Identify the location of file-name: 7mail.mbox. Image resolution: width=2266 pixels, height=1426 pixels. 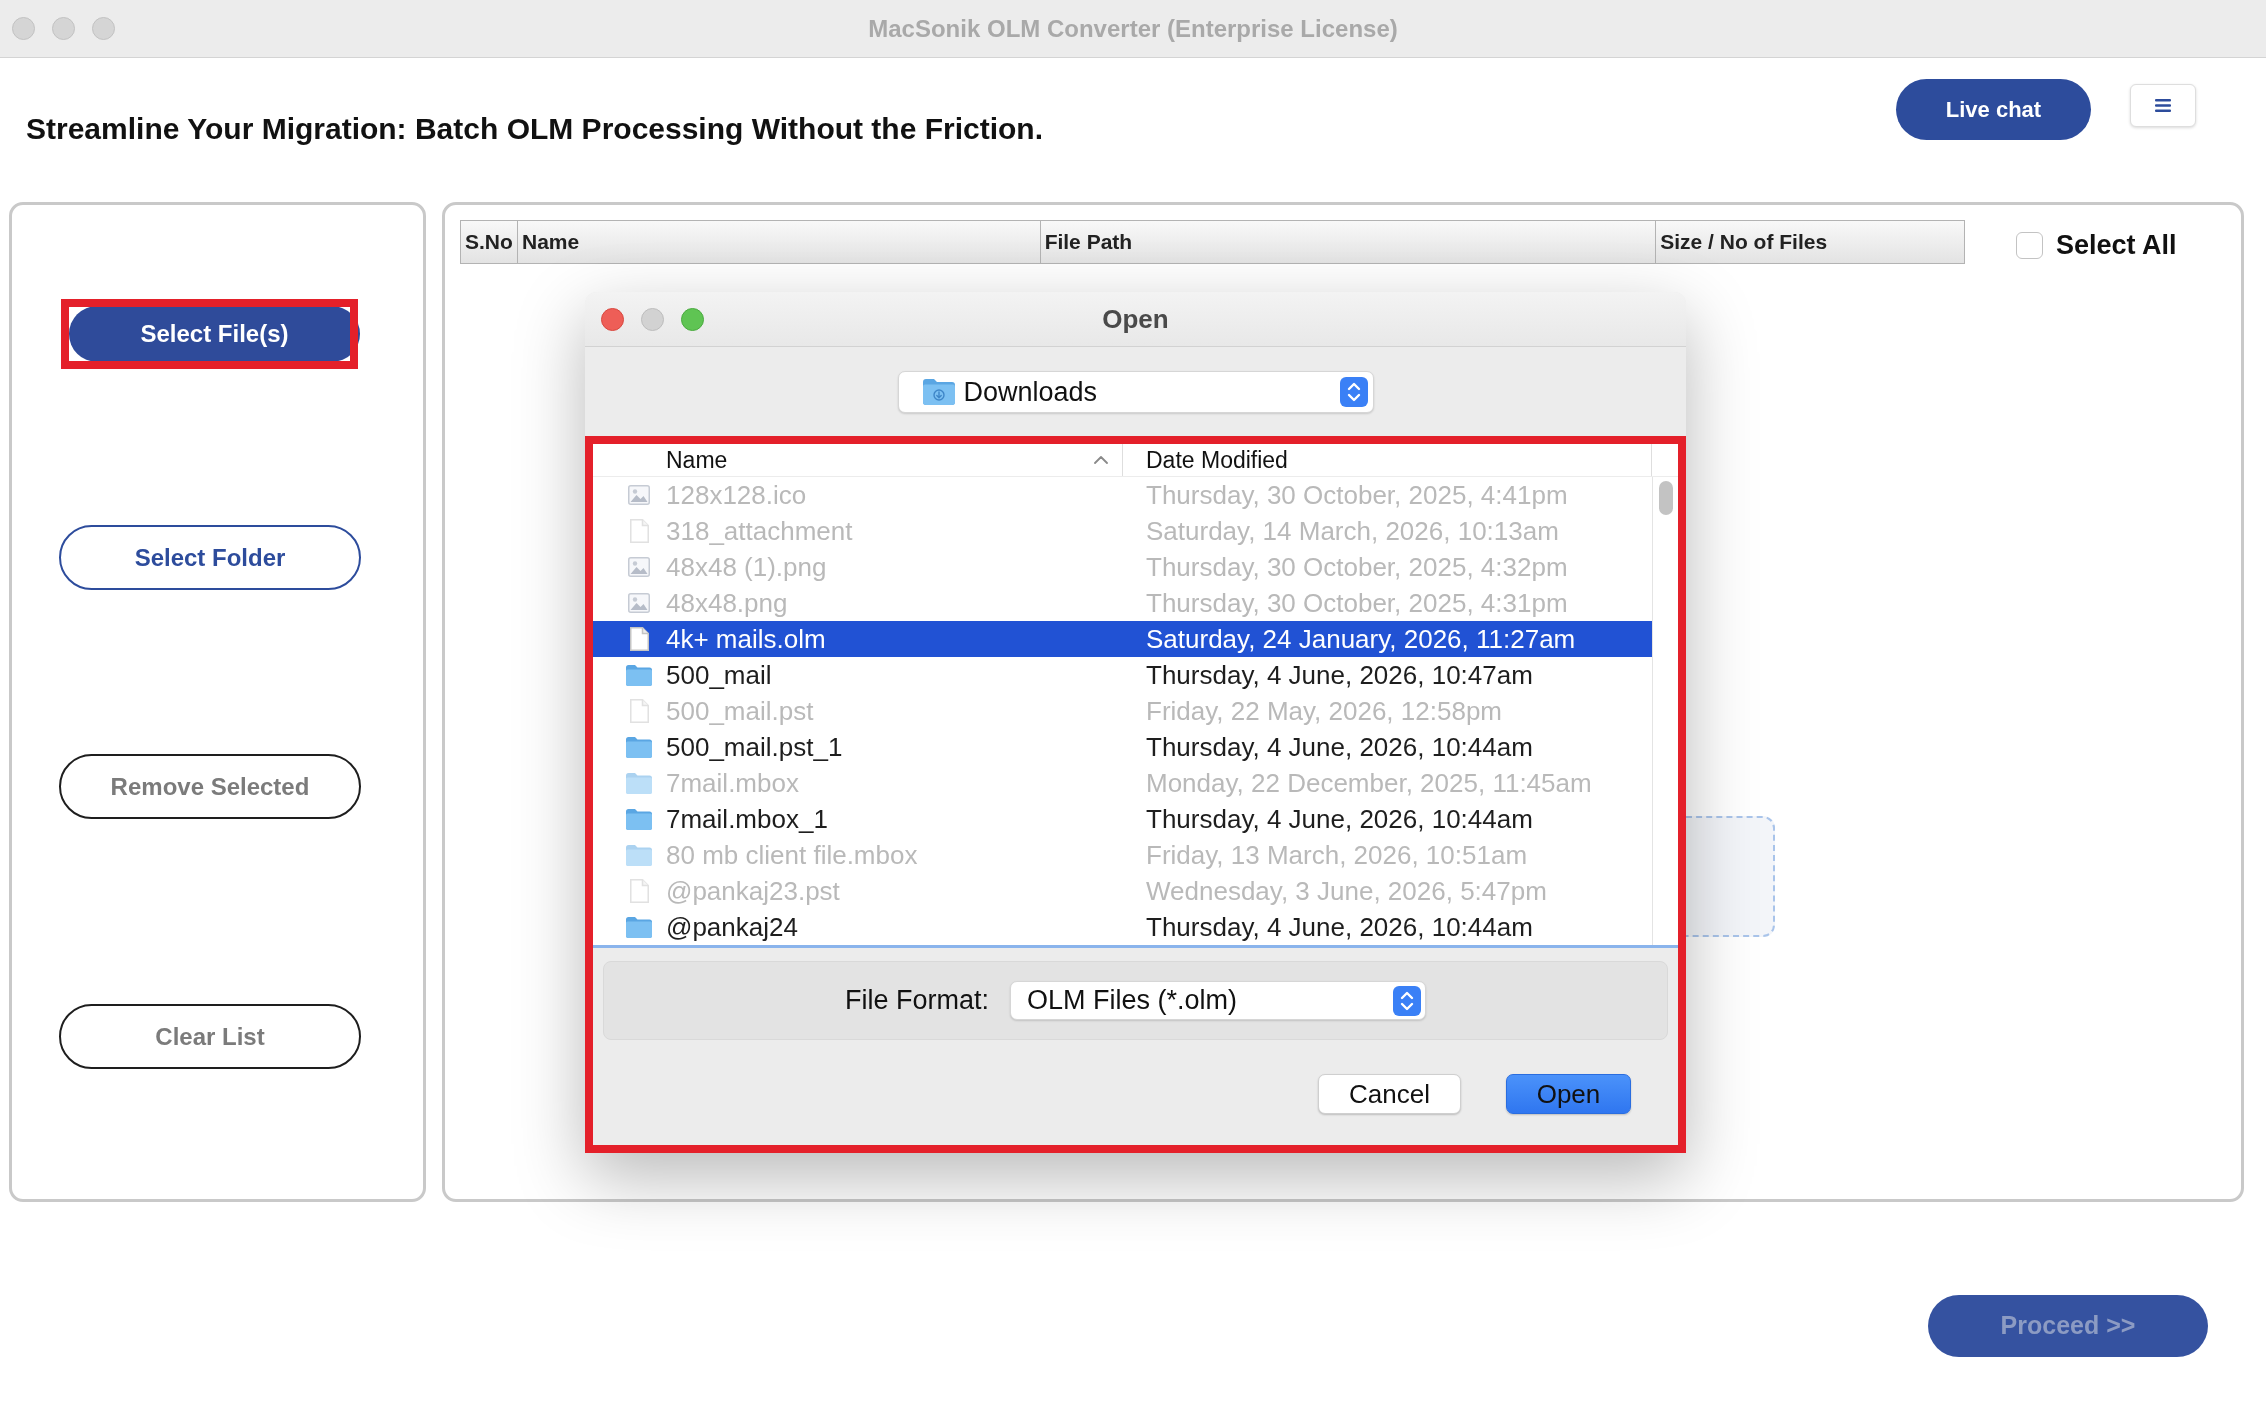
(732, 783).